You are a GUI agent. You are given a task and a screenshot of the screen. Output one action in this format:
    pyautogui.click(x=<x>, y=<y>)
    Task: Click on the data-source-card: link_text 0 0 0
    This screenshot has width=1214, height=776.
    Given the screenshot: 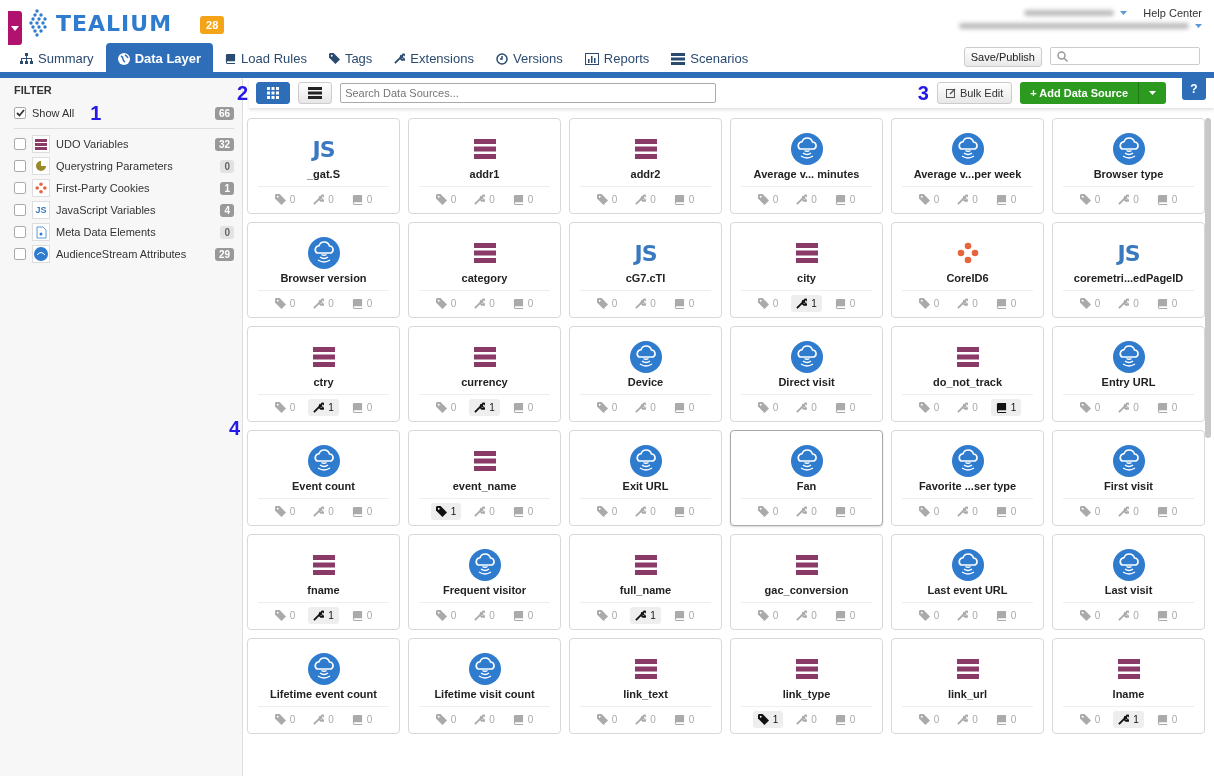 What is the action you would take?
    pyautogui.click(x=645, y=686)
    